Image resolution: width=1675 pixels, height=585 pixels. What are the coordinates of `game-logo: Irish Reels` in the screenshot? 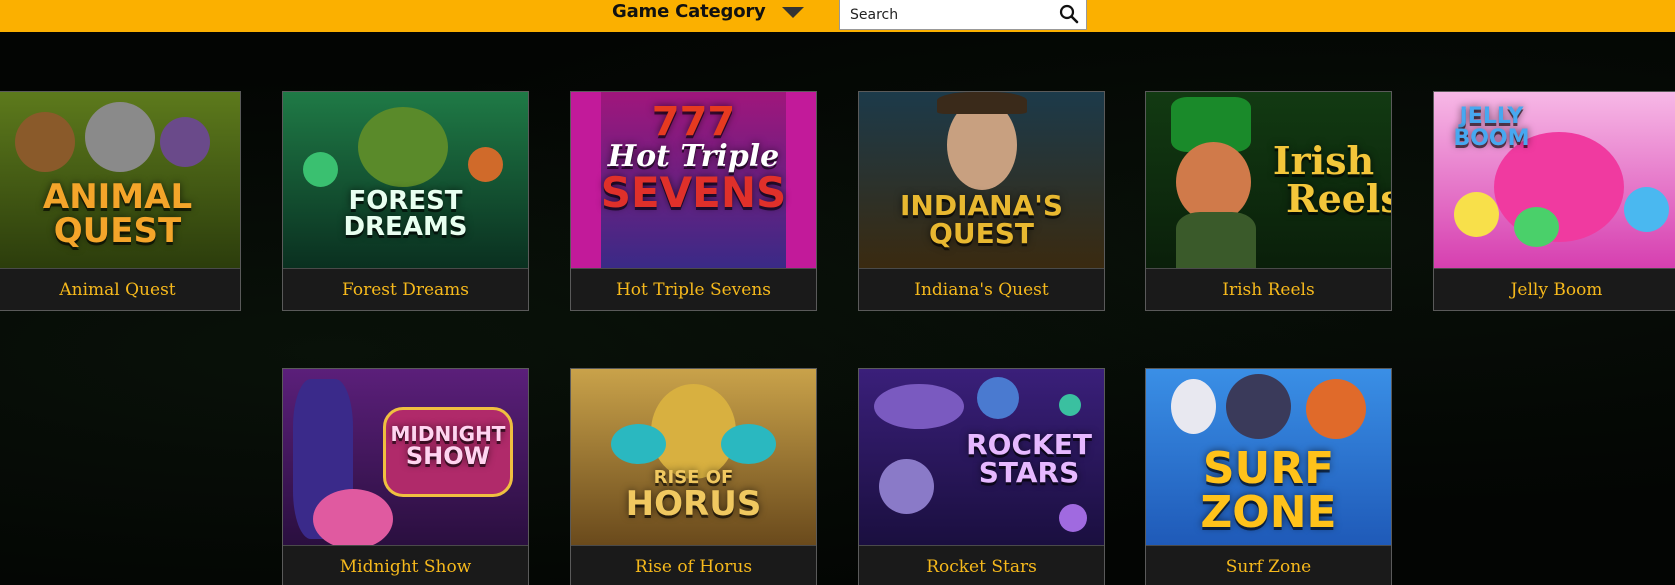 It's located at (1331, 179).